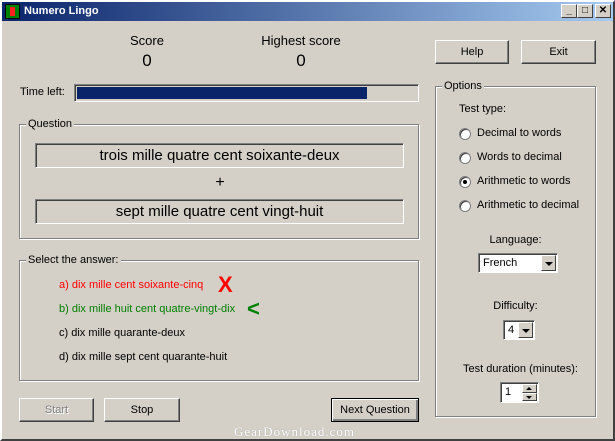  I want to click on answer-option-b: b) dix mille huit cent quatre-vingt-dix, so click(147, 309).